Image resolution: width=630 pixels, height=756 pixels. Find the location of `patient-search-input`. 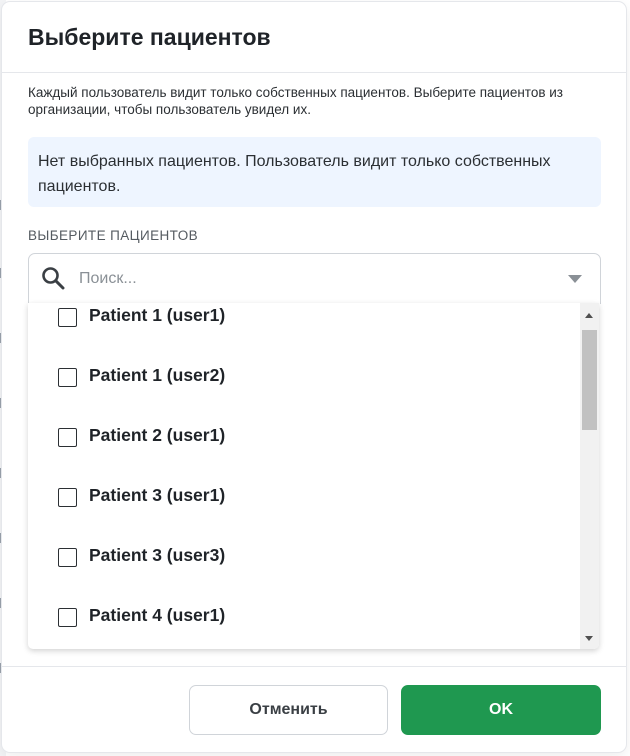

patient-search-input is located at coordinates (309, 279).